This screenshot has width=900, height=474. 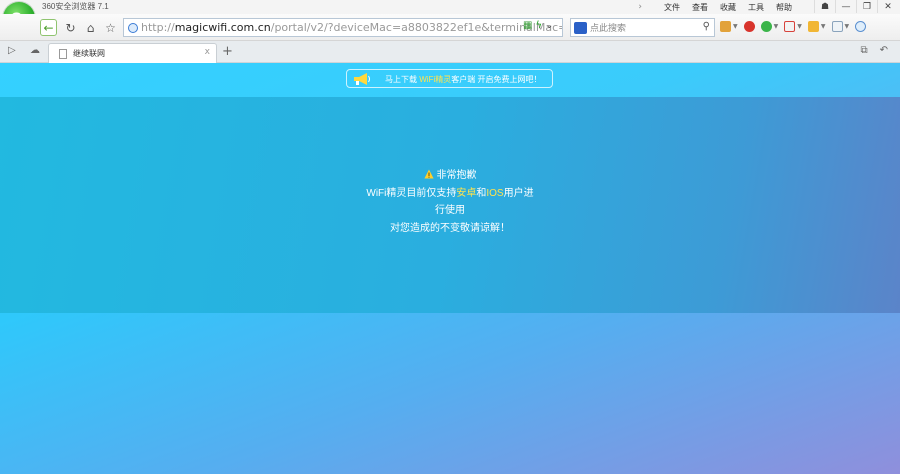 I want to click on tab-title: 继续联网, so click(x=89, y=53).